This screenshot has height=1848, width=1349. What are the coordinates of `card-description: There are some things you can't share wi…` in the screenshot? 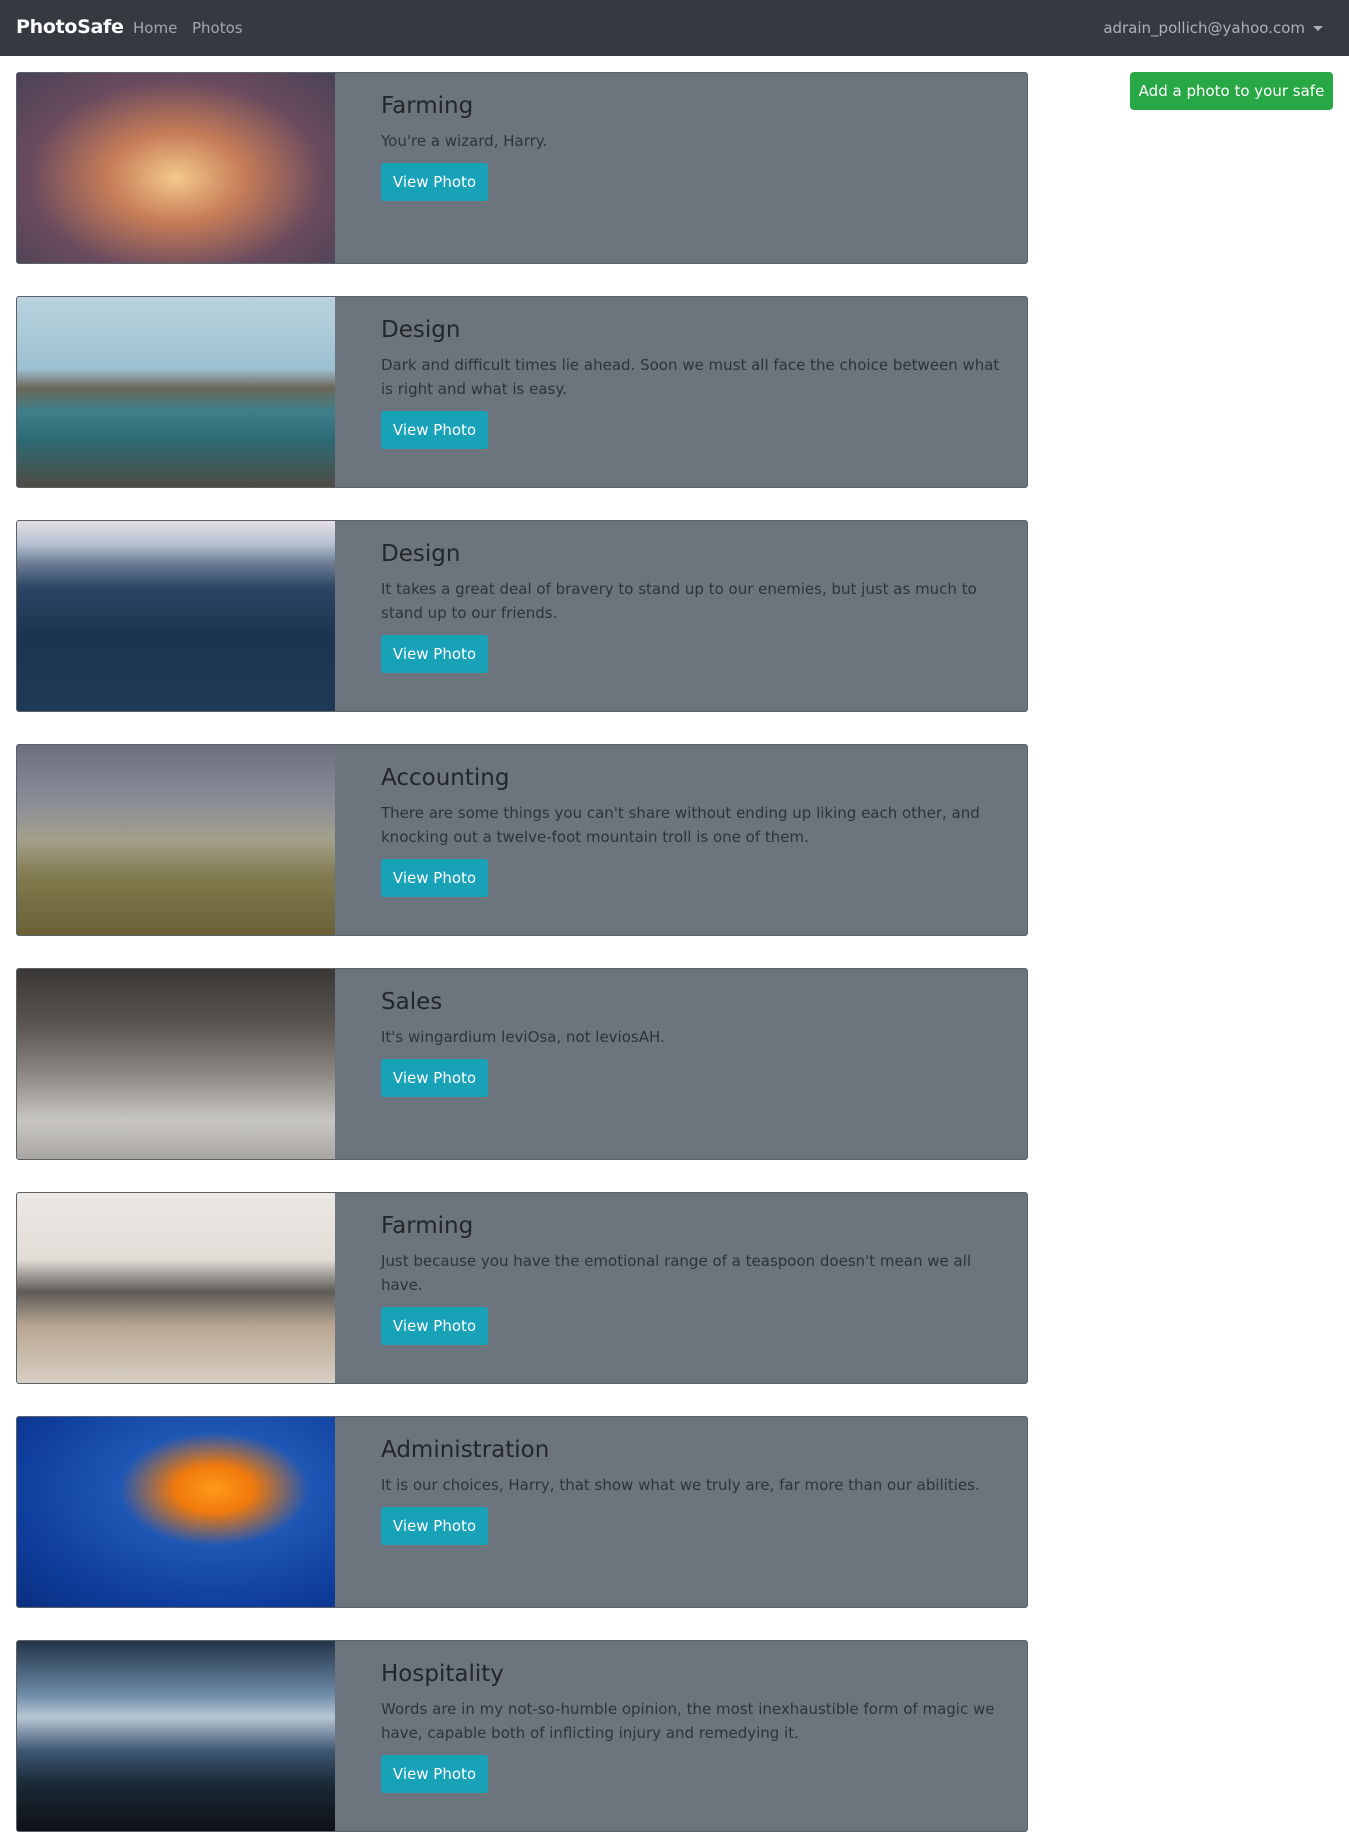 It's located at (680, 825).